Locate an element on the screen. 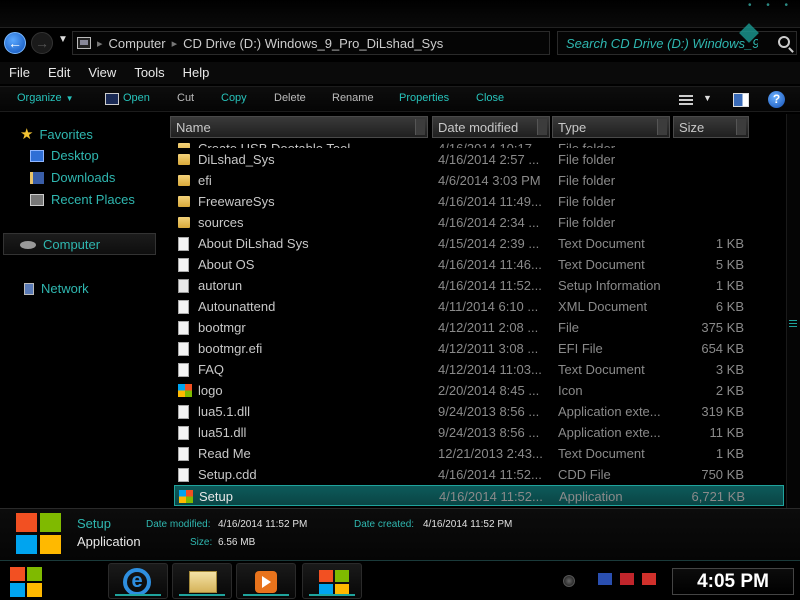 The width and height of the screenshot is (800, 600). breadcrumb-computer: Computer is located at coordinates (137, 43).